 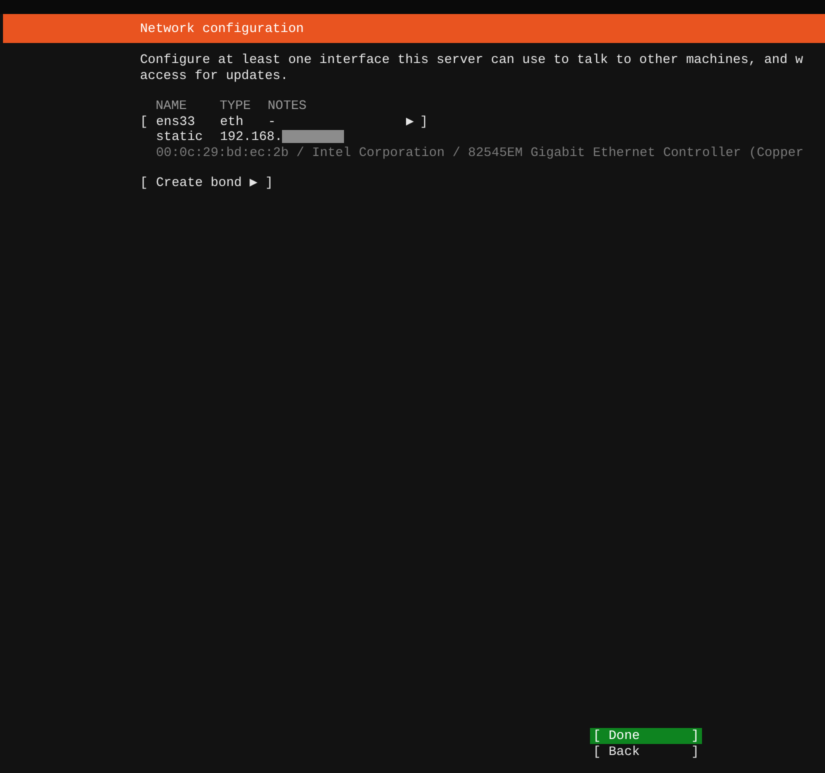 I want to click on hardware-info: 00:0c:29:bd:ec:2b / Intel Corporation / 82545EM Gigabit Ethernet Controller (Copper, so click(x=480, y=152).